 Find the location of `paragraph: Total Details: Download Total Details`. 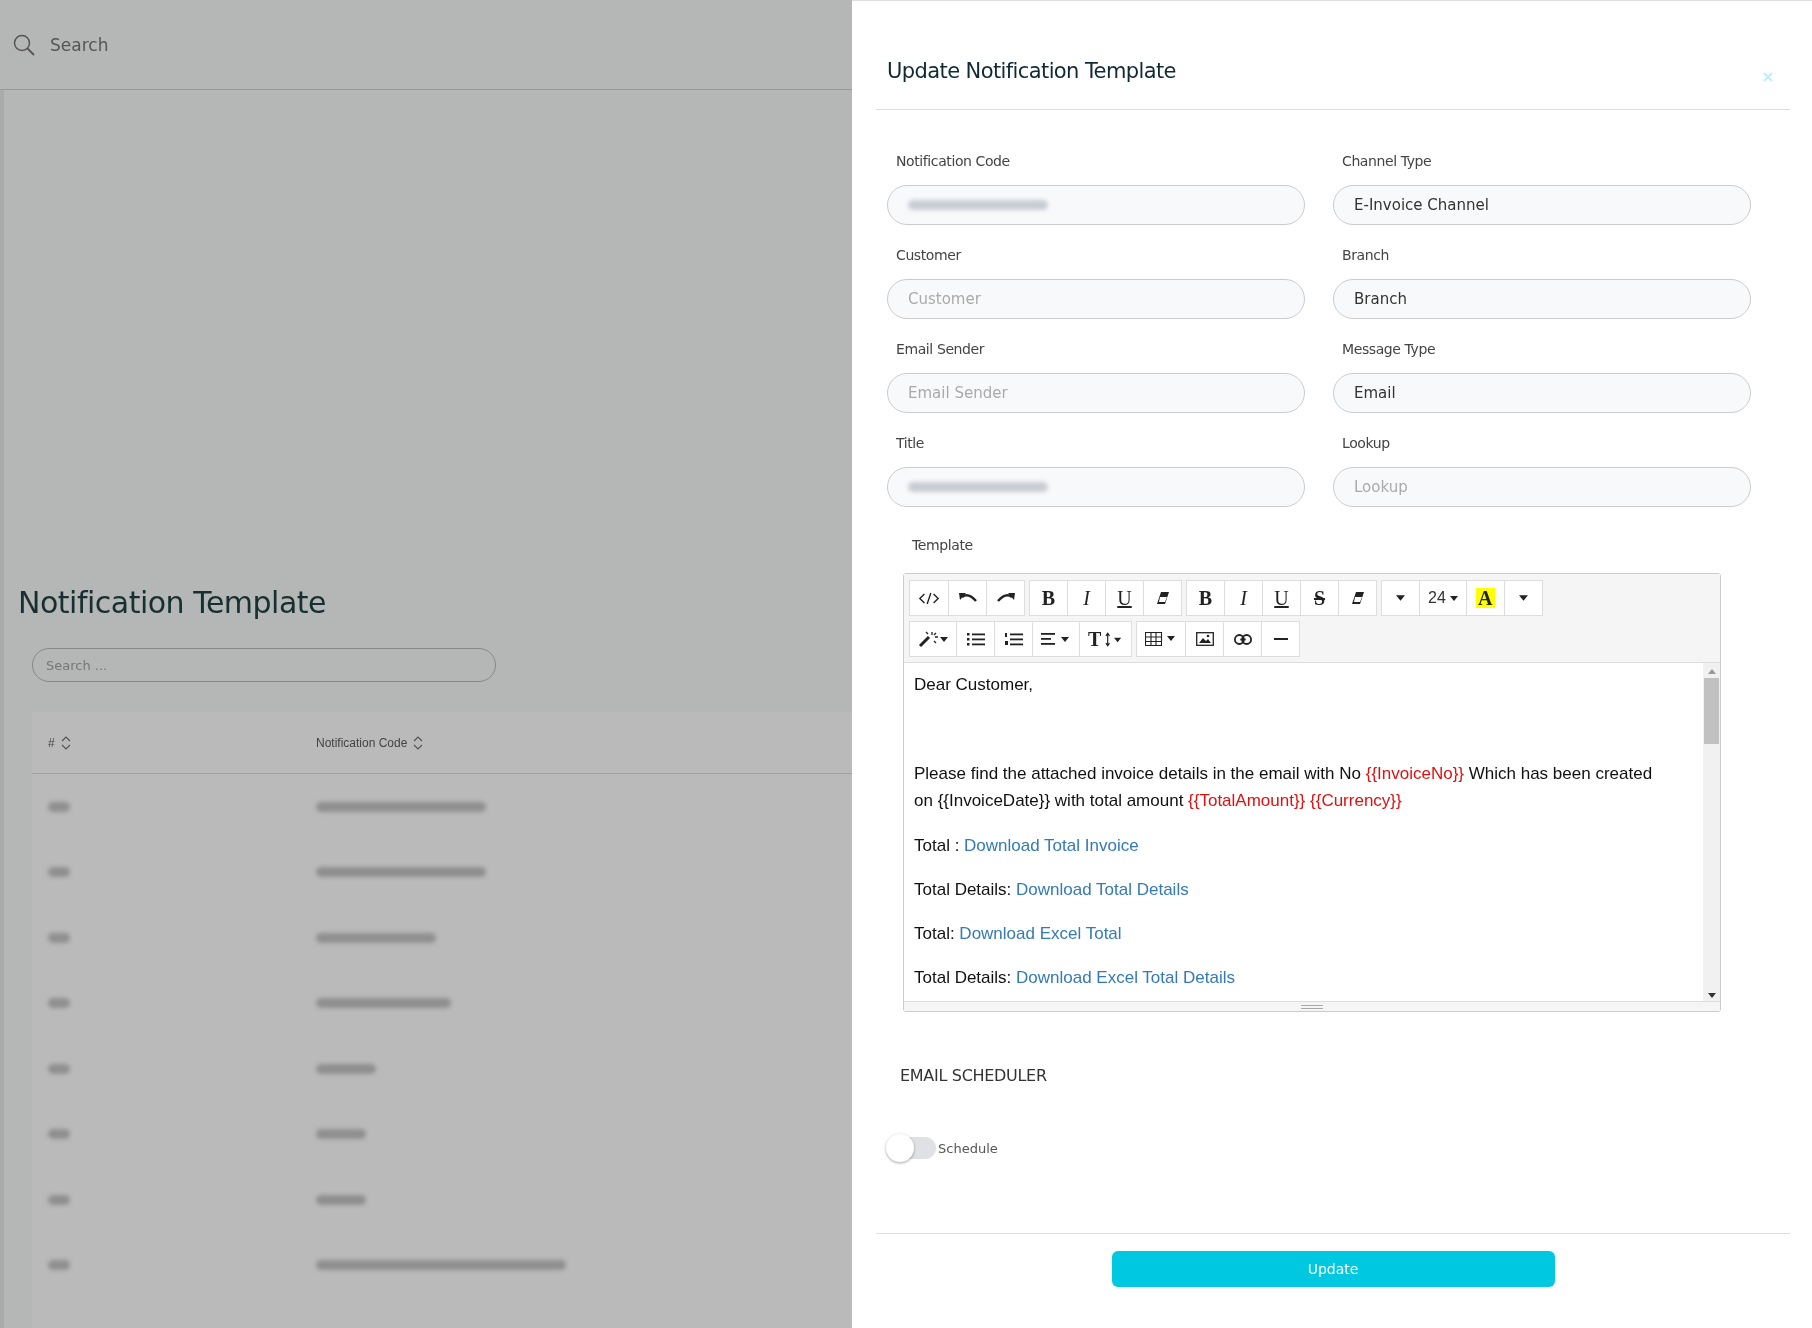

paragraph: Total Details: Download Total Details is located at coordinates (1052, 889).